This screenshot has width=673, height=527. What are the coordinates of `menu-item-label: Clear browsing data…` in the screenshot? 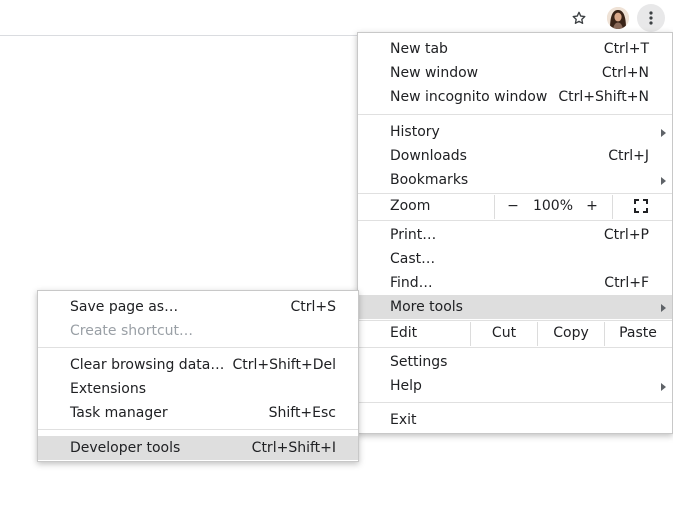 It's located at (147, 365).